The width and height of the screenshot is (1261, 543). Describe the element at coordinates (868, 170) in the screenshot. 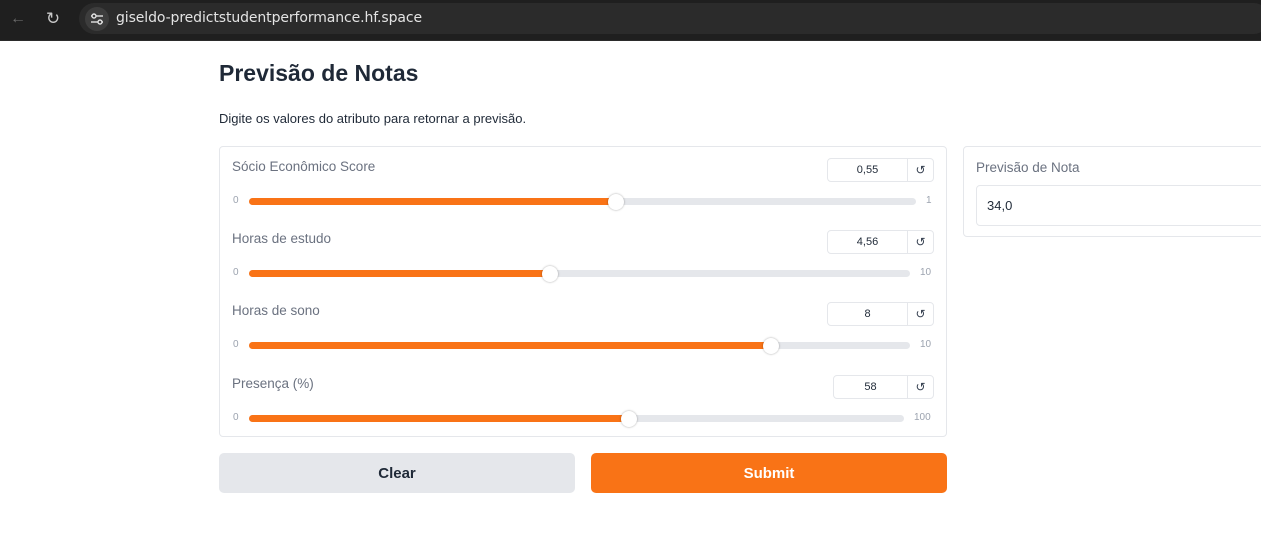

I see `socio-economico-number-input` at that location.